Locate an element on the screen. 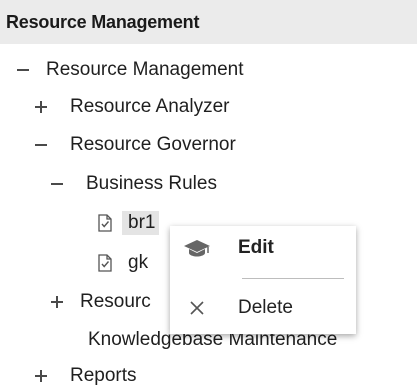  graduation-cap-icon is located at coordinates (197, 248).